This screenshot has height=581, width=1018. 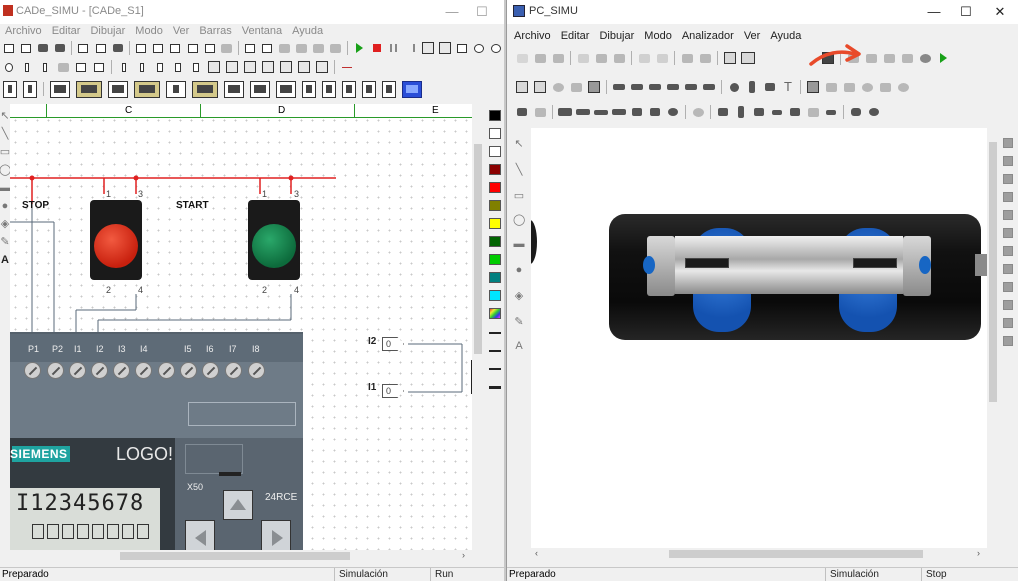 What do you see at coordinates (99, 67) in the screenshot?
I see `coil-icon` at bounding box center [99, 67].